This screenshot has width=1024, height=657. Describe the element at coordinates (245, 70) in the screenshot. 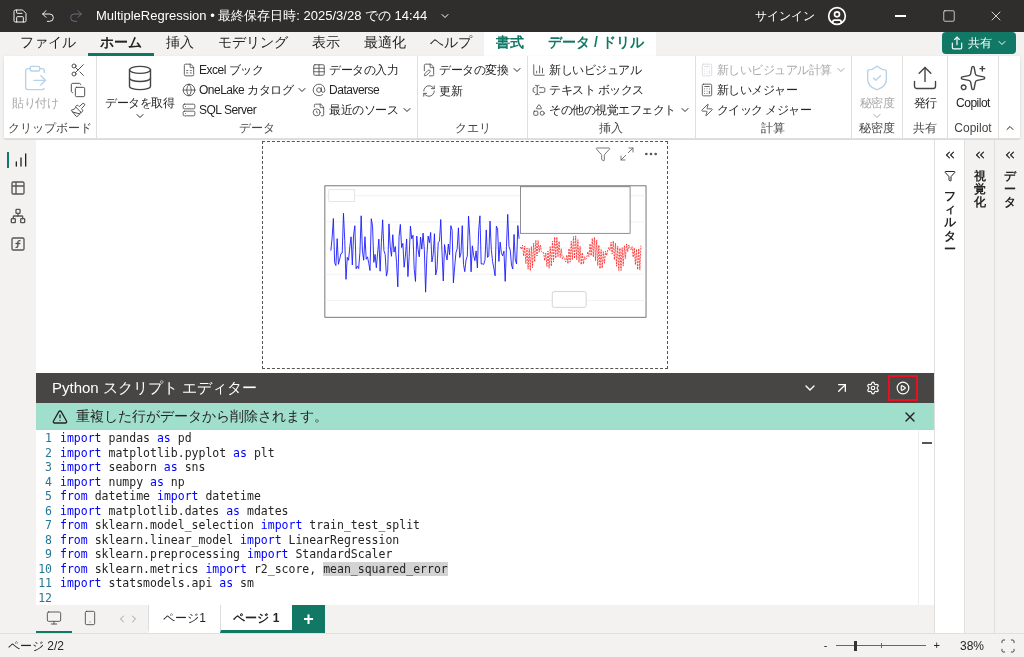

I see `ribbon-button: Excel ブック` at that location.